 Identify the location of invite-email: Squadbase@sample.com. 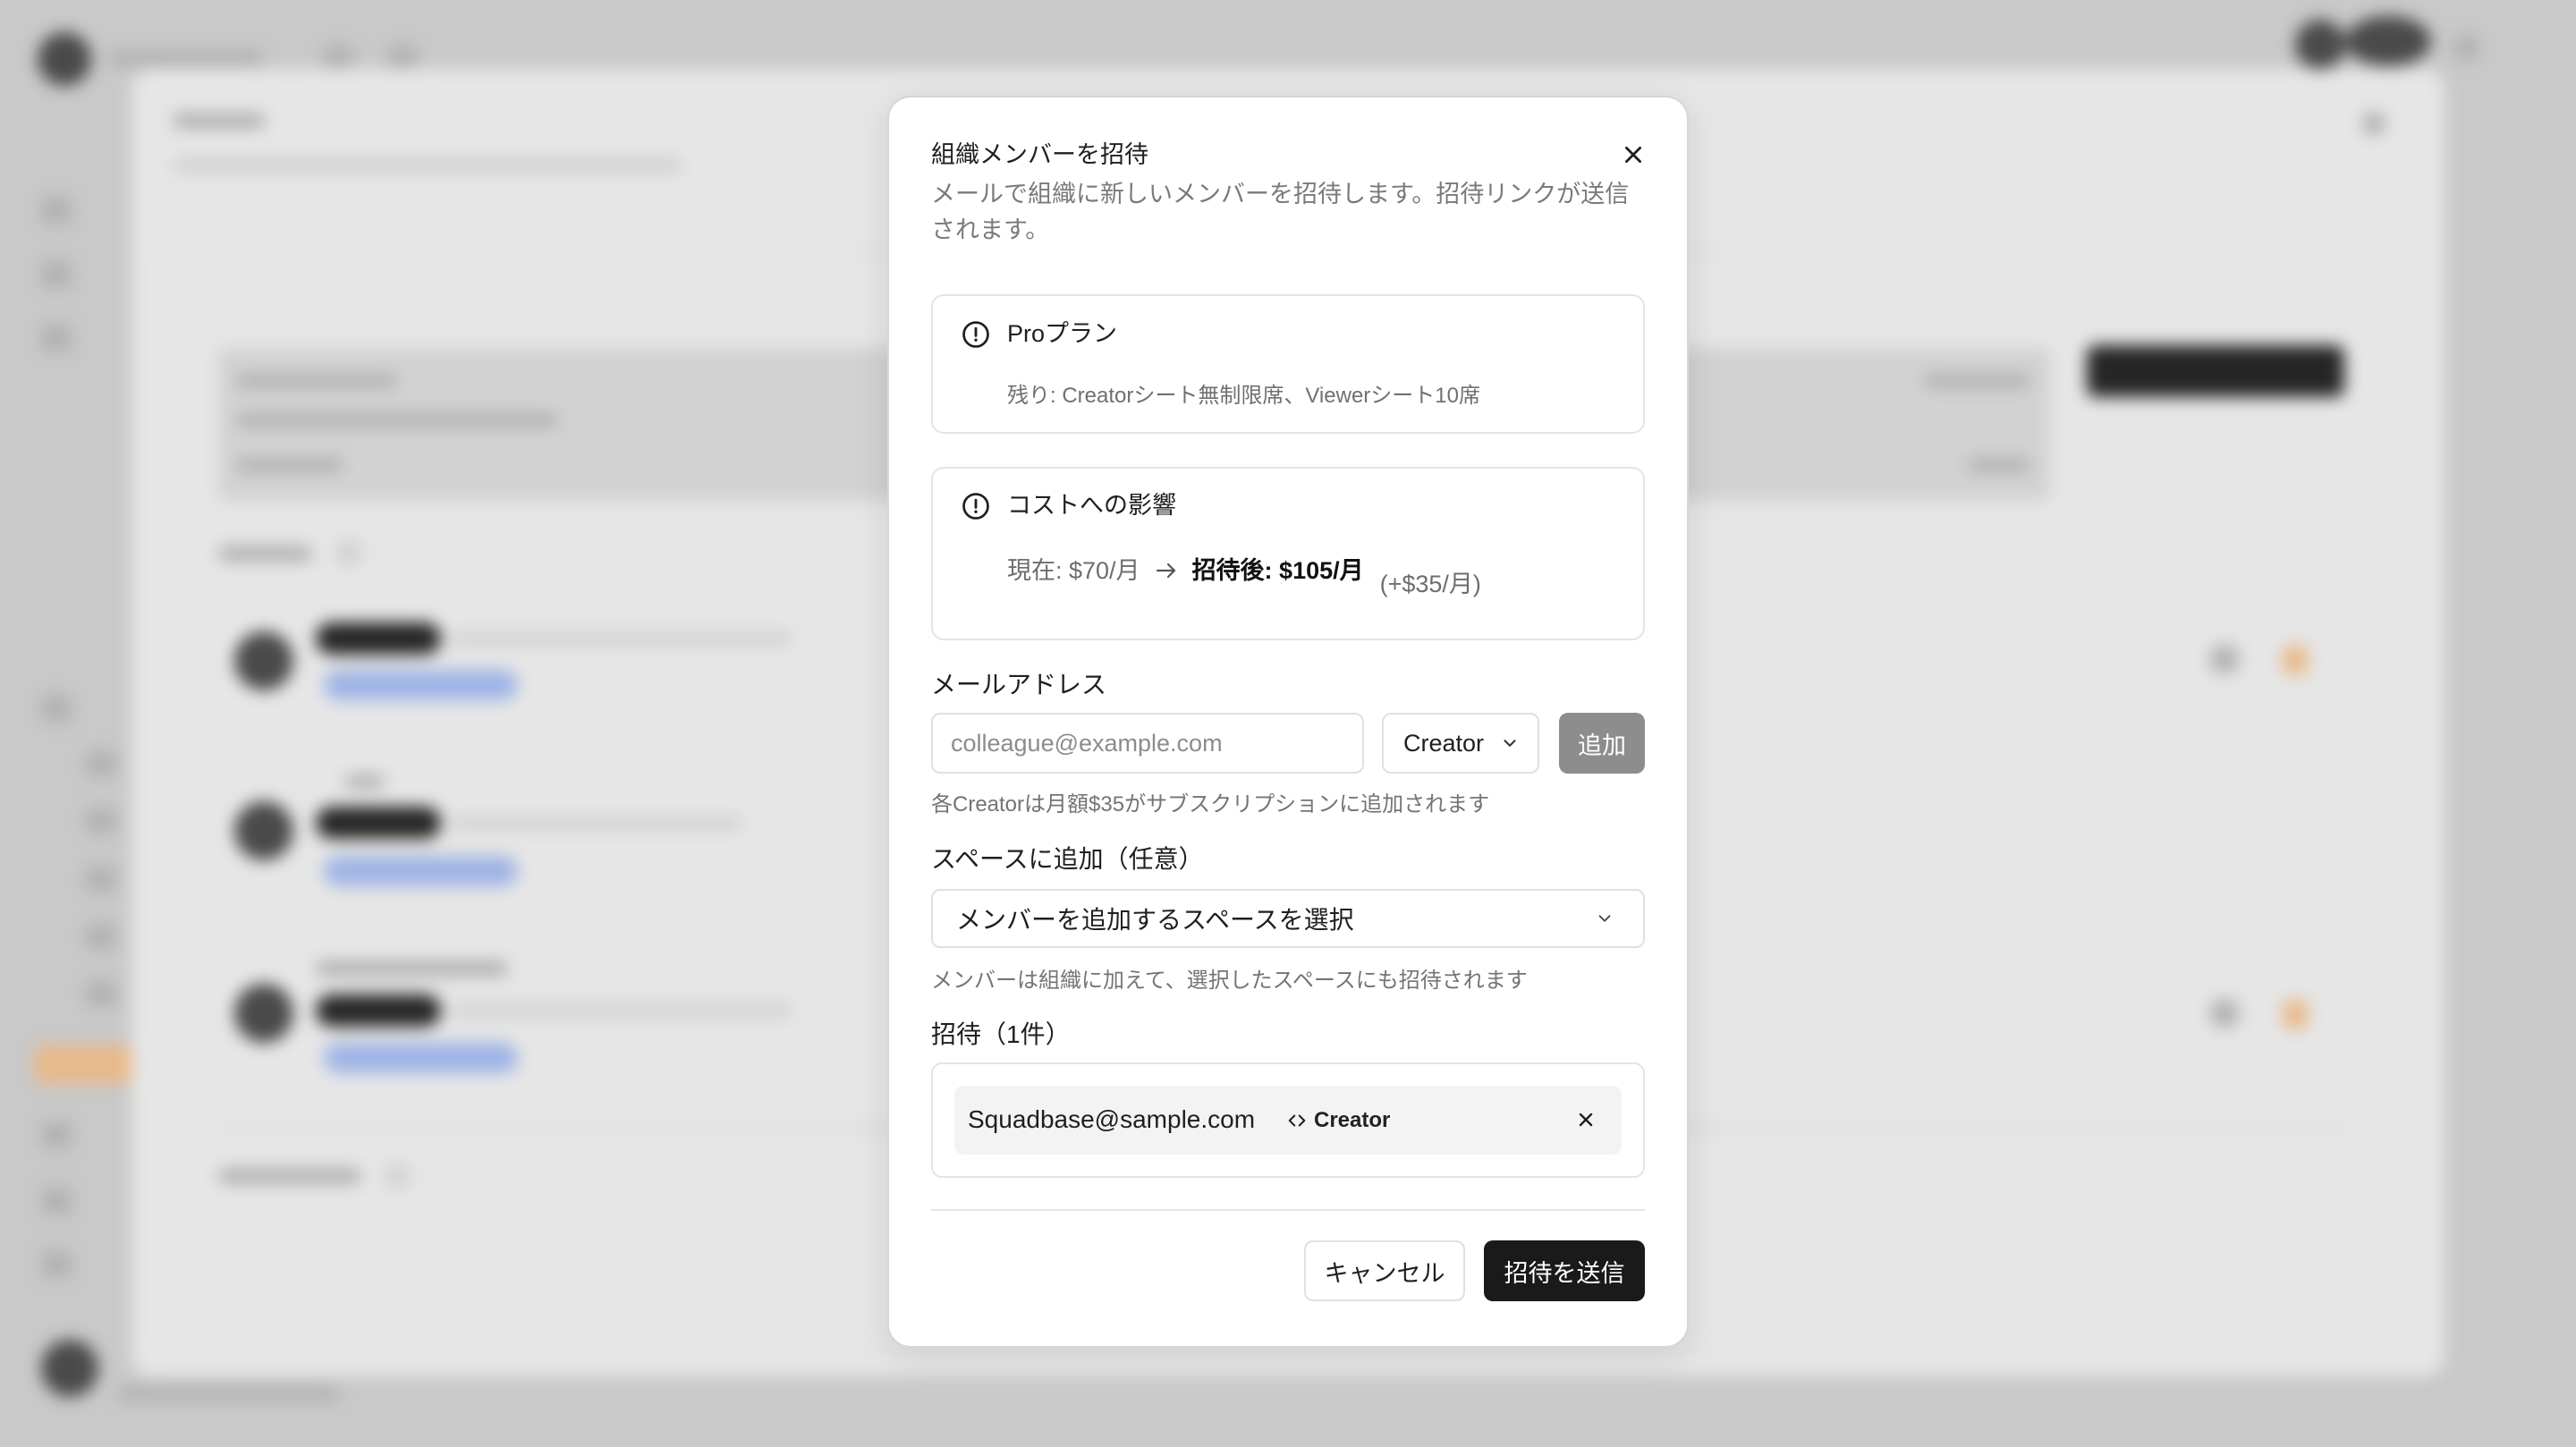
(1112, 1119).